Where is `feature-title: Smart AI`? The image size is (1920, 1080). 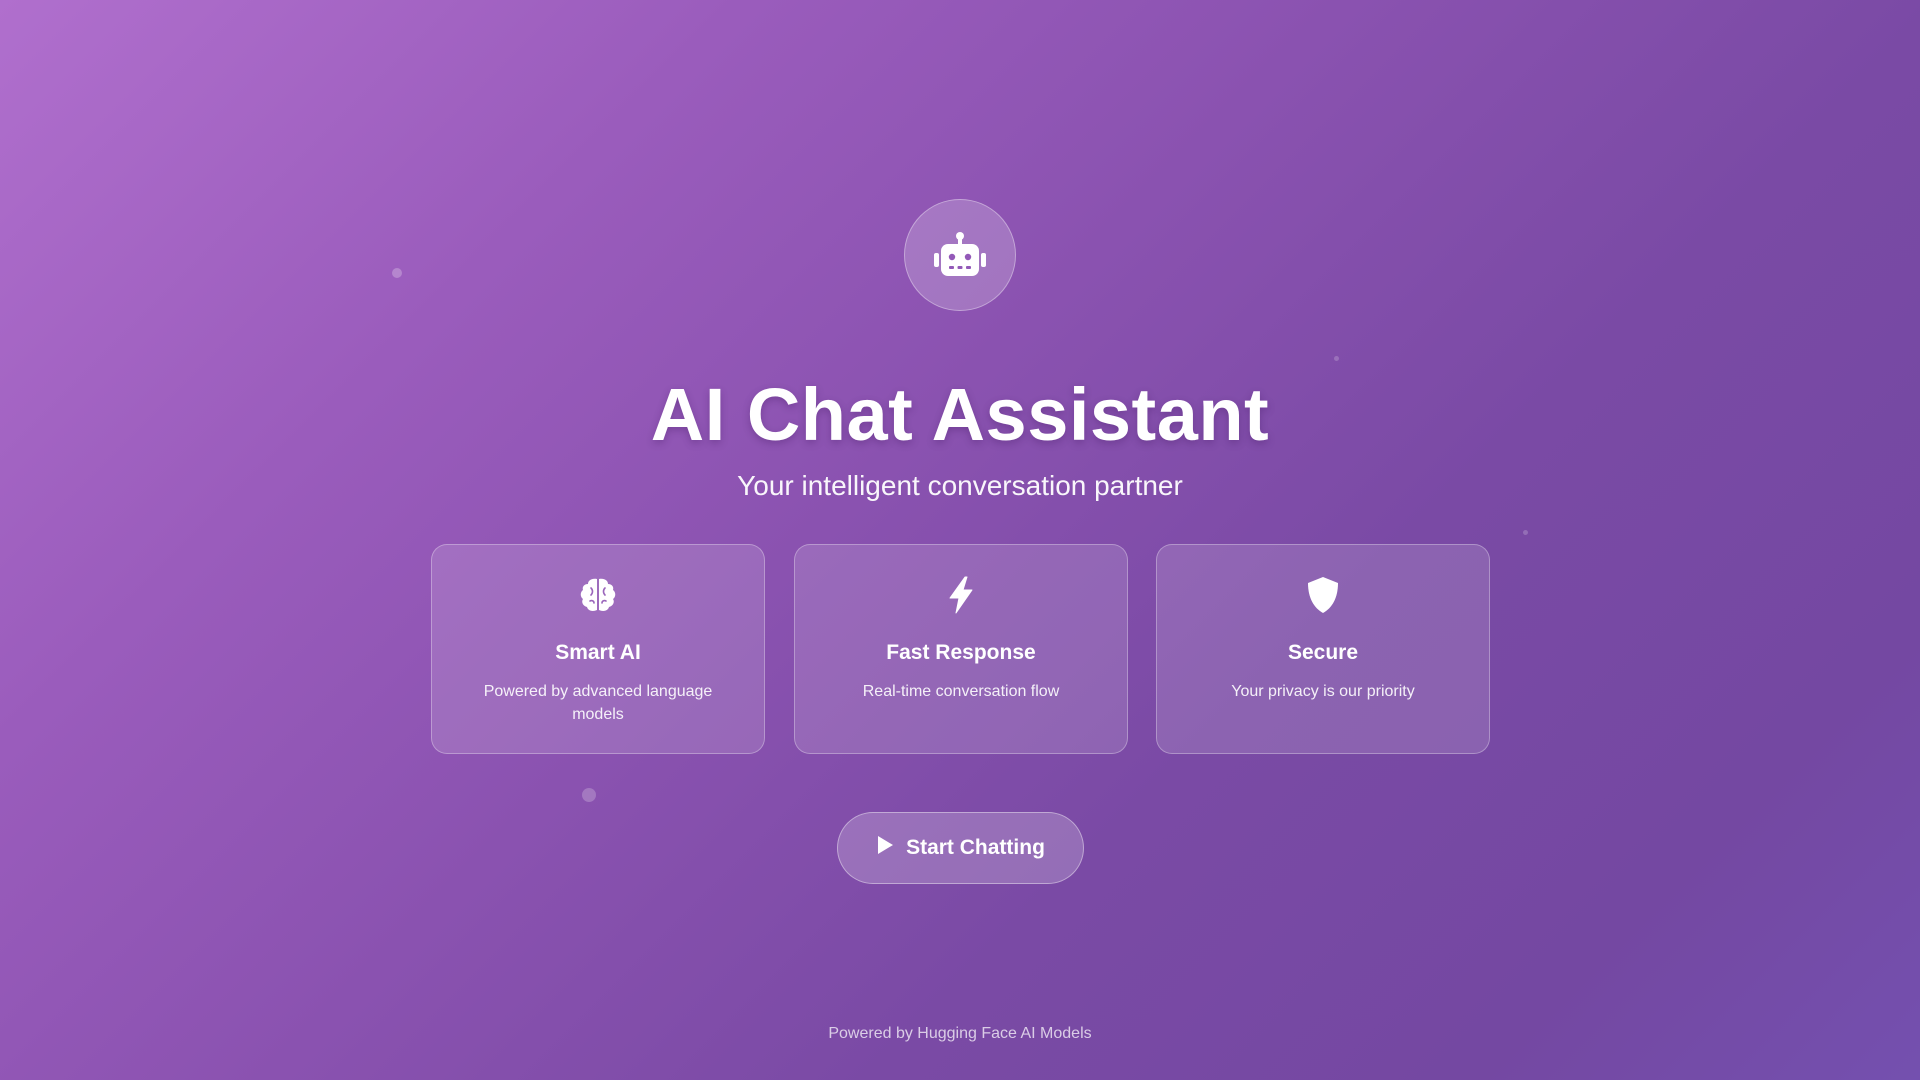
feature-title: Smart AI is located at coordinates (598, 652).